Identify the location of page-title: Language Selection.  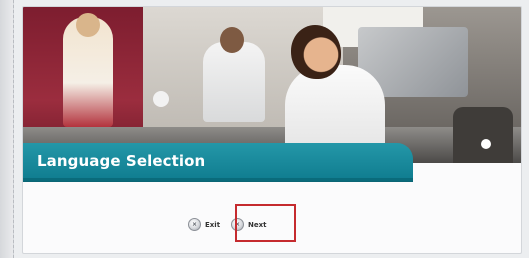
(121, 161).